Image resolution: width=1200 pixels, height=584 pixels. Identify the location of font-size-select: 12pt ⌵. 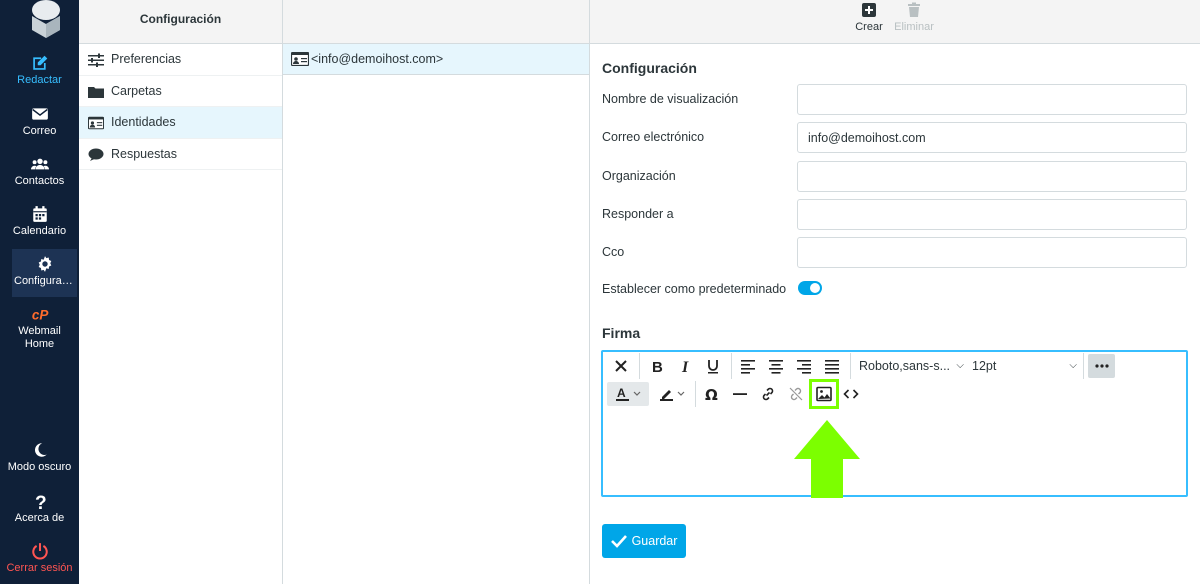
(1024, 366).